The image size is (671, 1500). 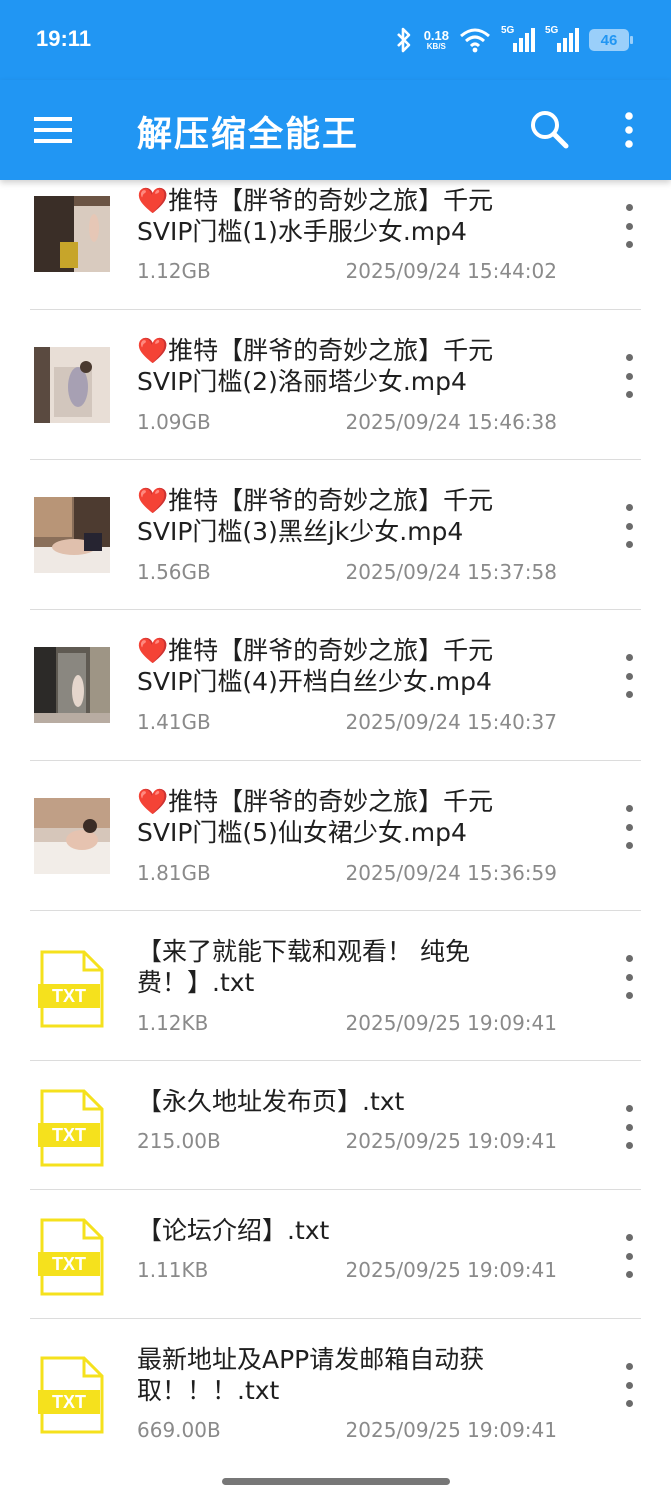 I want to click on file-name: 最新地址及APP请发邮箱自动获 取！！！.txt, so click(x=311, y=1375).